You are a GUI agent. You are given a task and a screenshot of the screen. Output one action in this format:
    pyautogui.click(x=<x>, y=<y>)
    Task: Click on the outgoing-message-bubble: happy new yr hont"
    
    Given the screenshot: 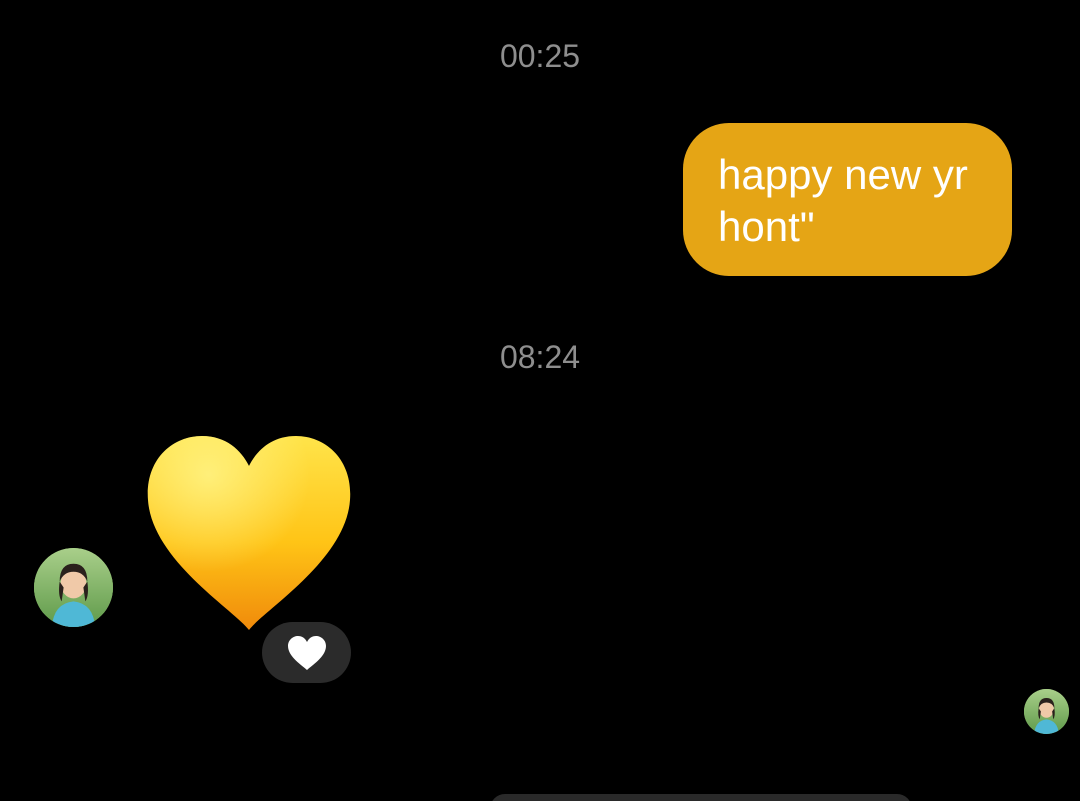 What is the action you would take?
    pyautogui.click(x=847, y=199)
    